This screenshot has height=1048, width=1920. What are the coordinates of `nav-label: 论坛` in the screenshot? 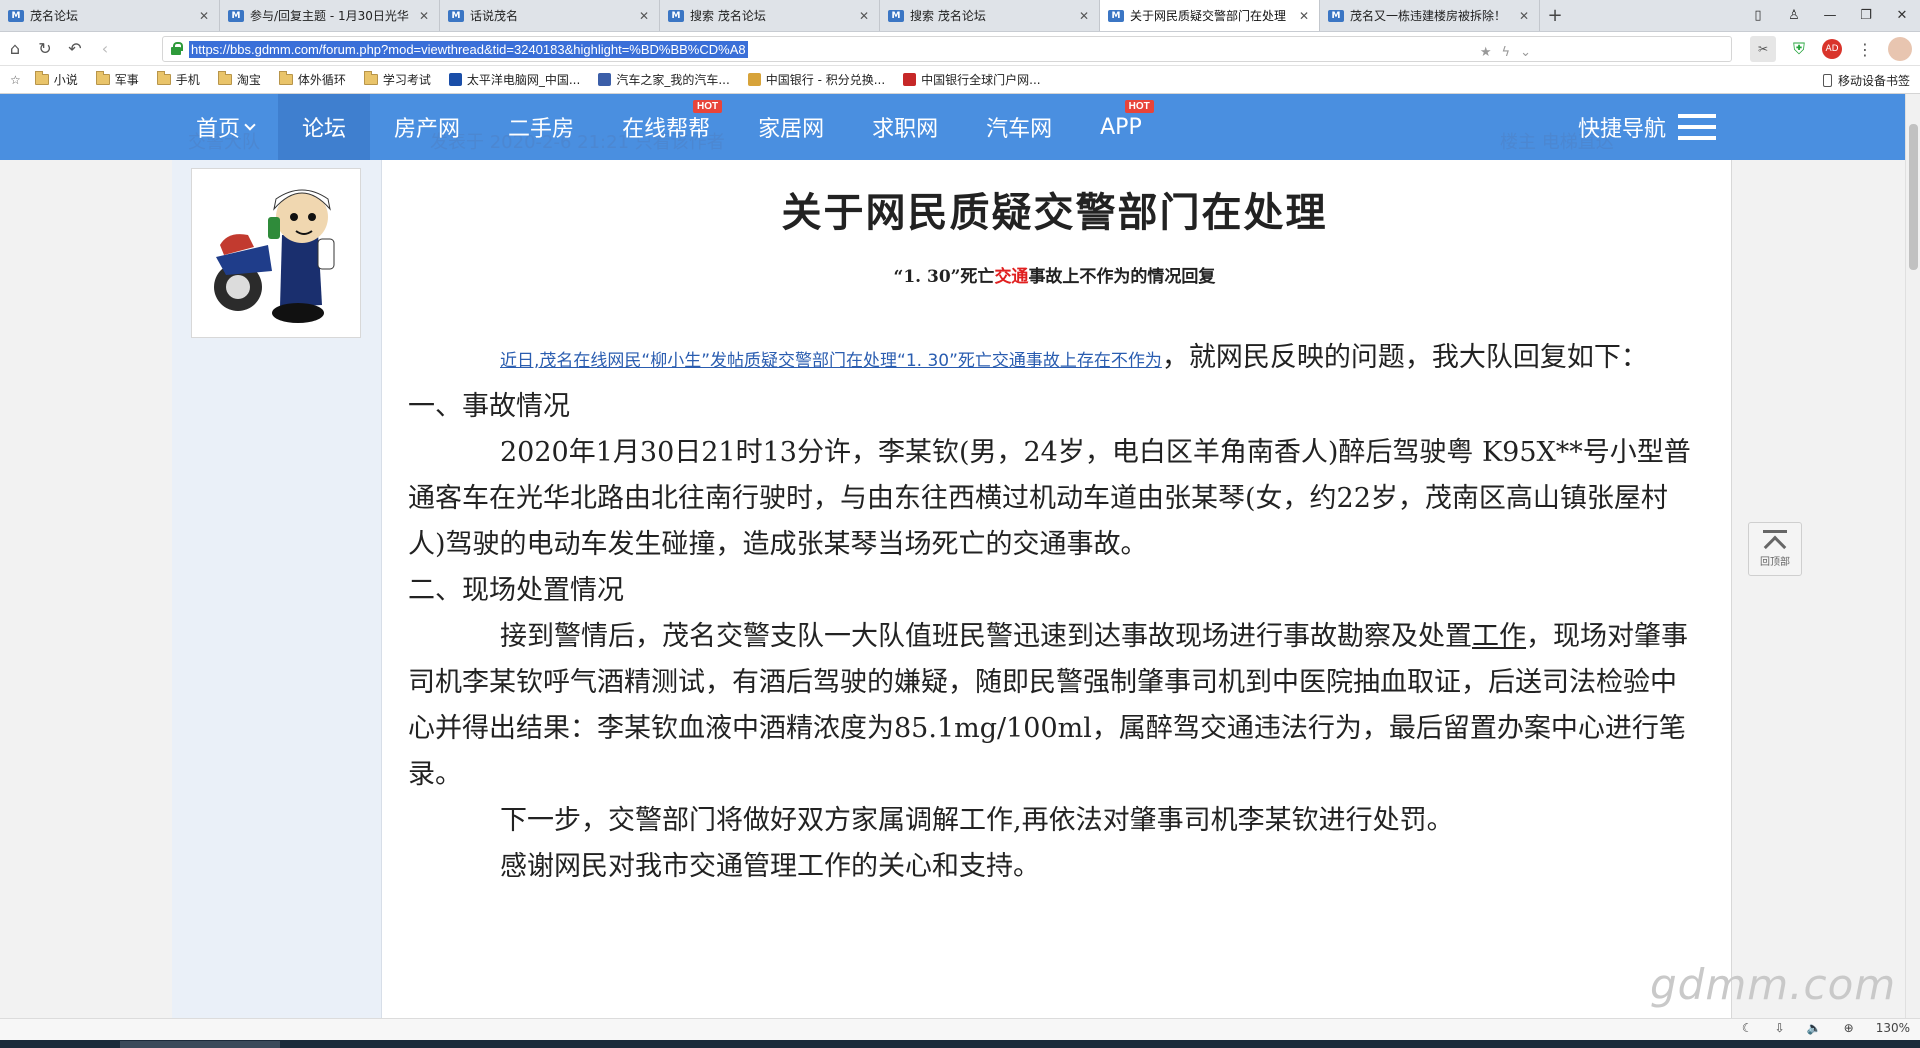 It's located at (324, 129).